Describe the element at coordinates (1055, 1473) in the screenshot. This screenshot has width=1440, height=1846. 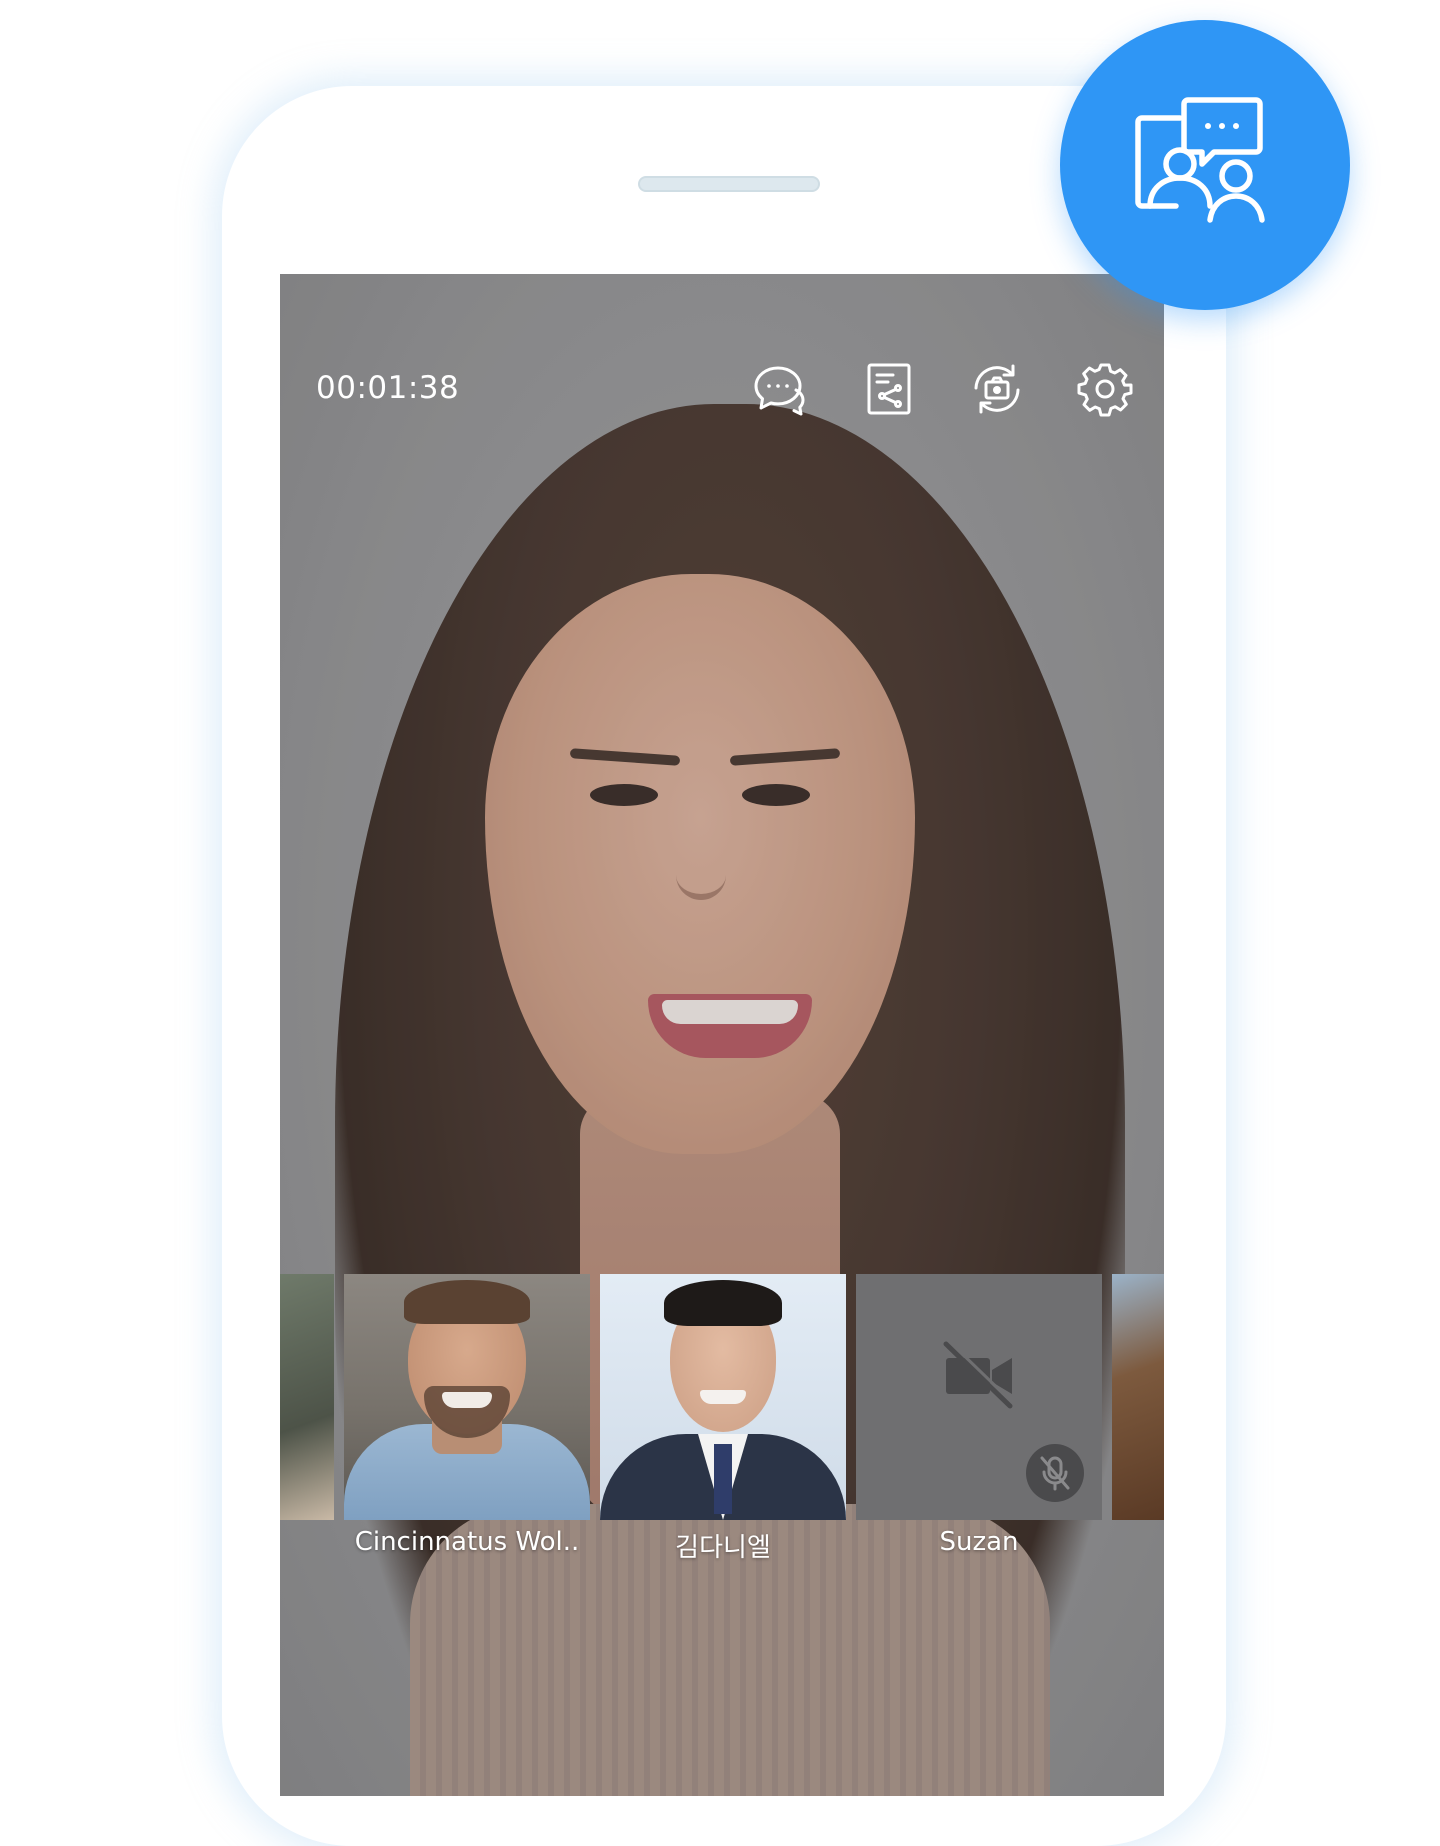
I see `mic-muted-icon` at that location.